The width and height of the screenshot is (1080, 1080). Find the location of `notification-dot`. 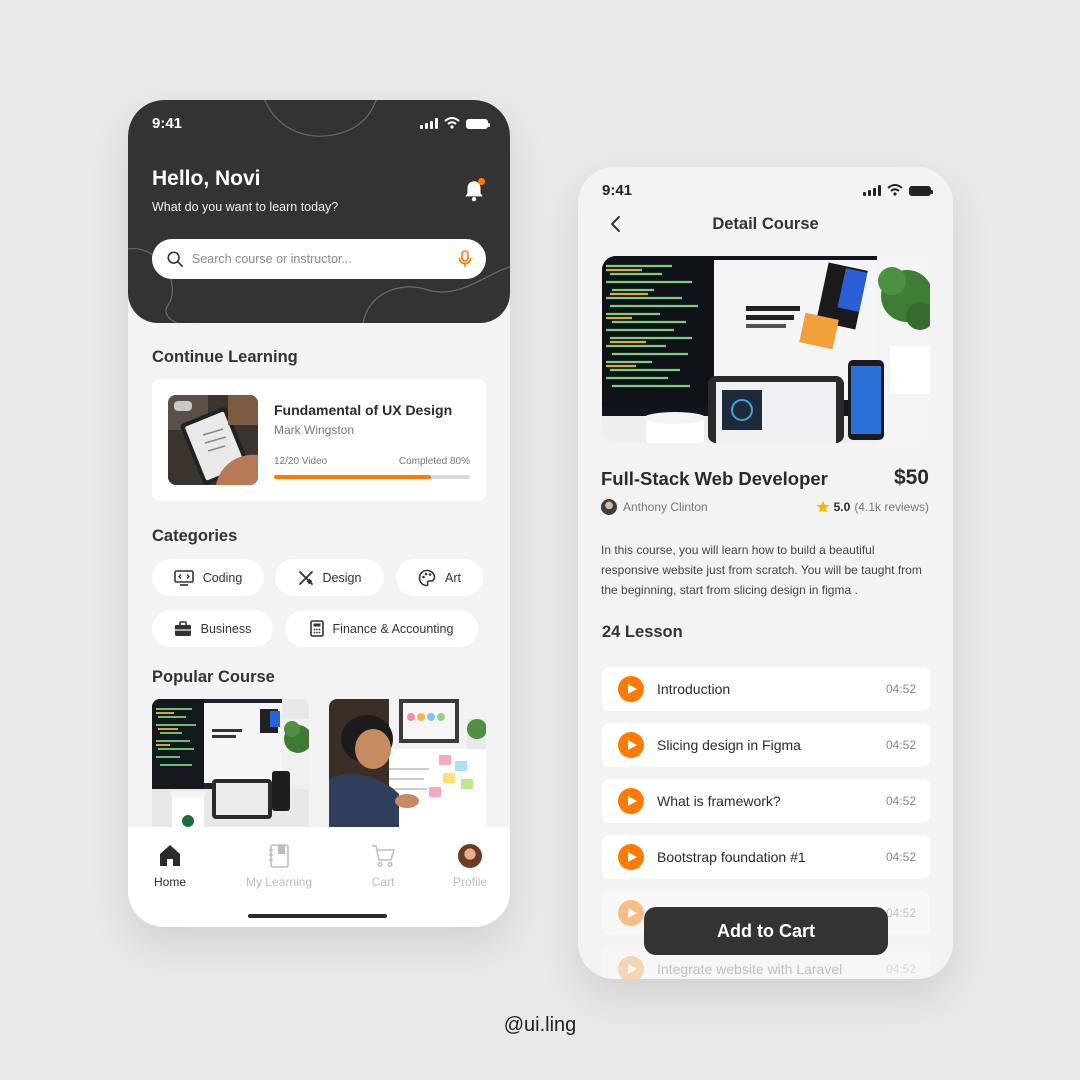

notification-dot is located at coordinates (481, 181).